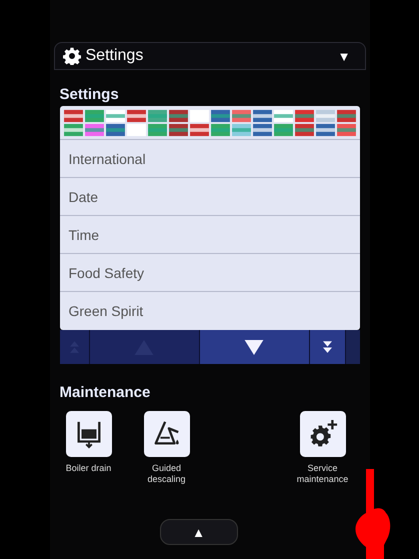  Describe the element at coordinates (88, 468) in the screenshot. I see `maintenance-label: Boiler drain` at that location.